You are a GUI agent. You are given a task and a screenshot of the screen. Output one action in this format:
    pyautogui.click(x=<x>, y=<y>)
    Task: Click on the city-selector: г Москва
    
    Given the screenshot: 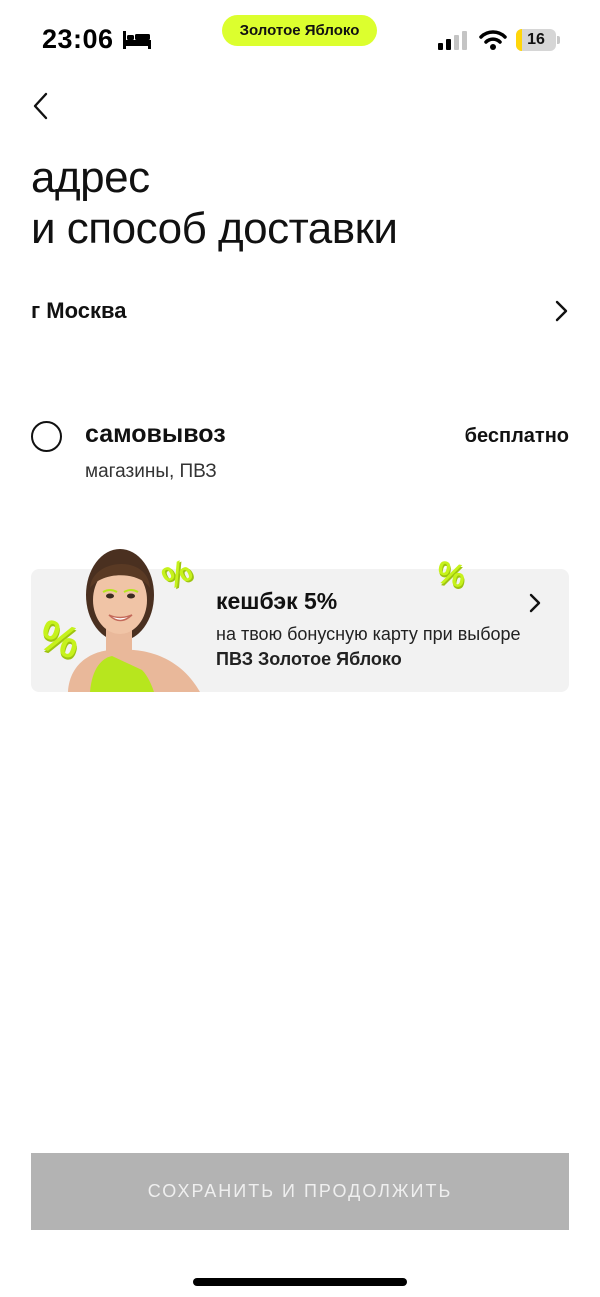 What is the action you would take?
    pyautogui.click(x=301, y=311)
    